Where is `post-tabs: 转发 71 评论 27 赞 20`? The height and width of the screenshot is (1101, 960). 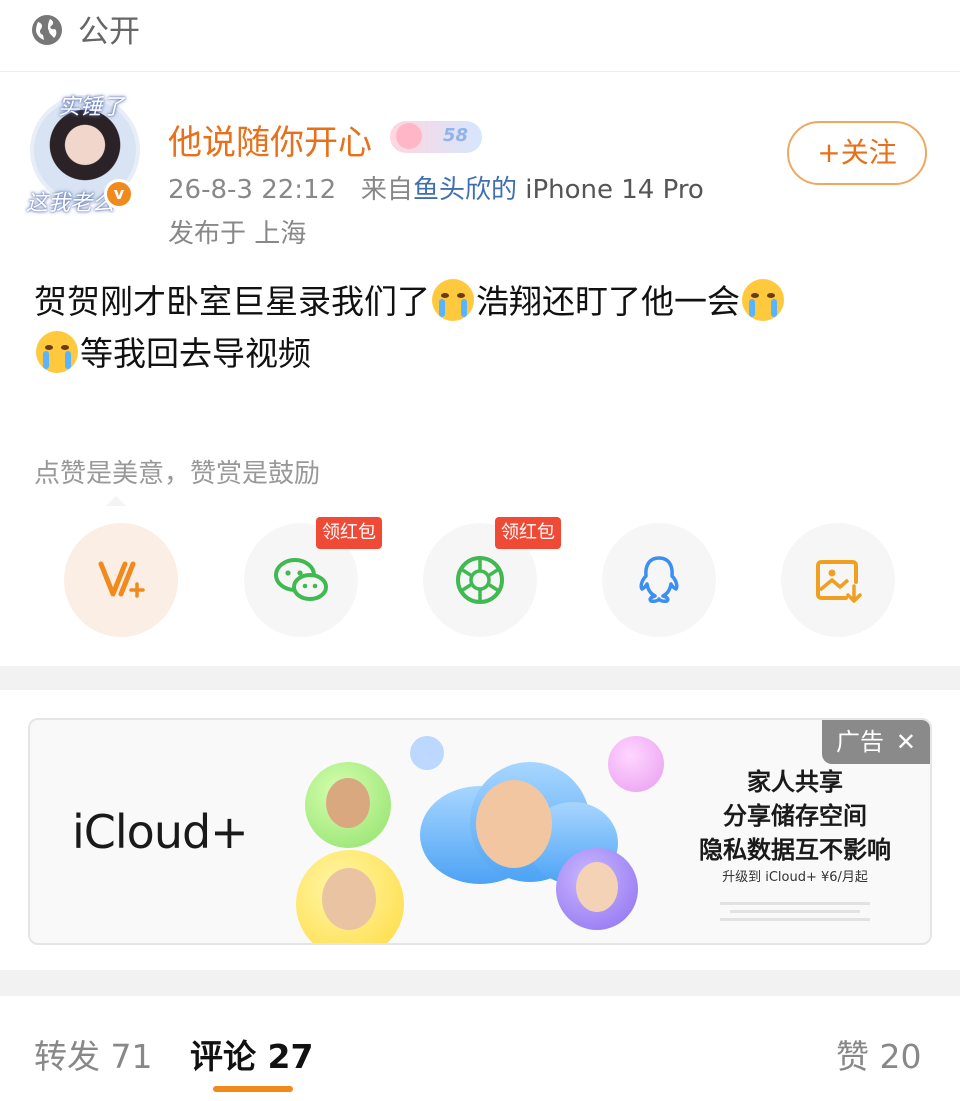
post-tabs: 转发 71 评论 27 赞 20 is located at coordinates (480, 1048).